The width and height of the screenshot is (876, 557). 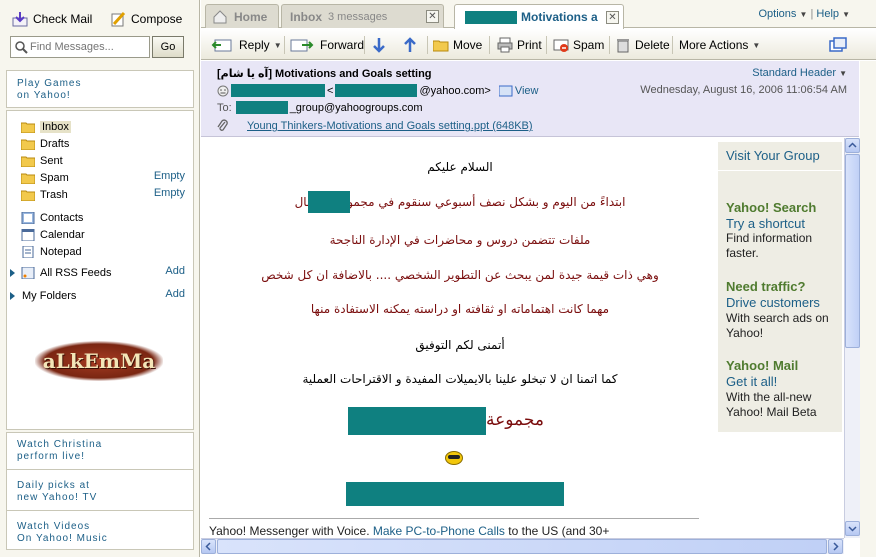 What do you see at coordinates (53, 235) in the screenshot?
I see `calendar-link: Calendar` at bounding box center [53, 235].